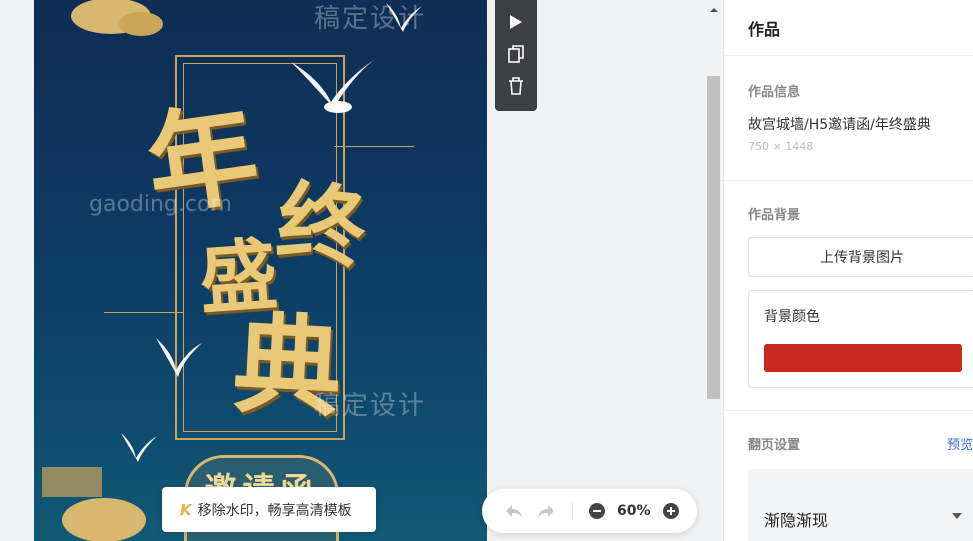 Image resolution: width=973 pixels, height=541 pixels. I want to click on undo-icon, so click(514, 511).